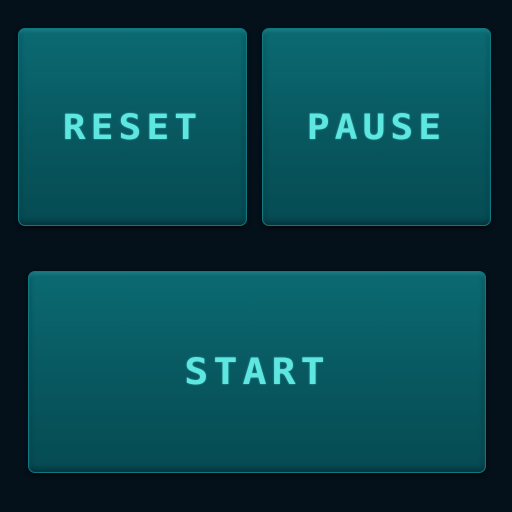 This screenshot has height=512, width=512. I want to click on start-button-label: START, so click(257, 372).